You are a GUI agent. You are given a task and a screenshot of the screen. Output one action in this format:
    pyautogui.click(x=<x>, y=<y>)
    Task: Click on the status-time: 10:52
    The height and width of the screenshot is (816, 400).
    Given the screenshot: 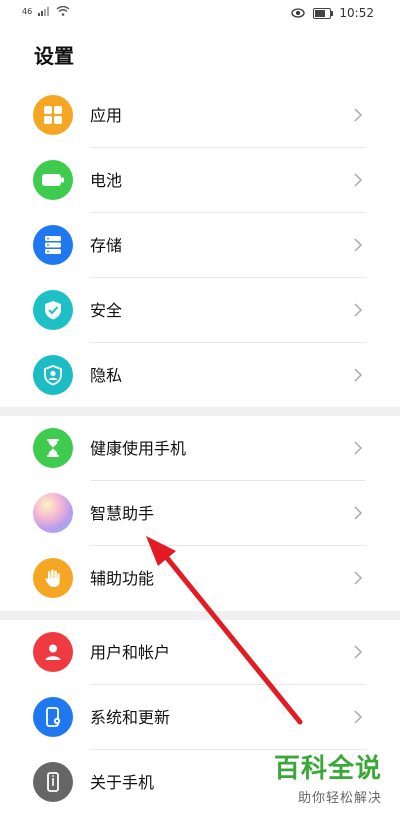 What is the action you would take?
    pyautogui.click(x=356, y=13)
    